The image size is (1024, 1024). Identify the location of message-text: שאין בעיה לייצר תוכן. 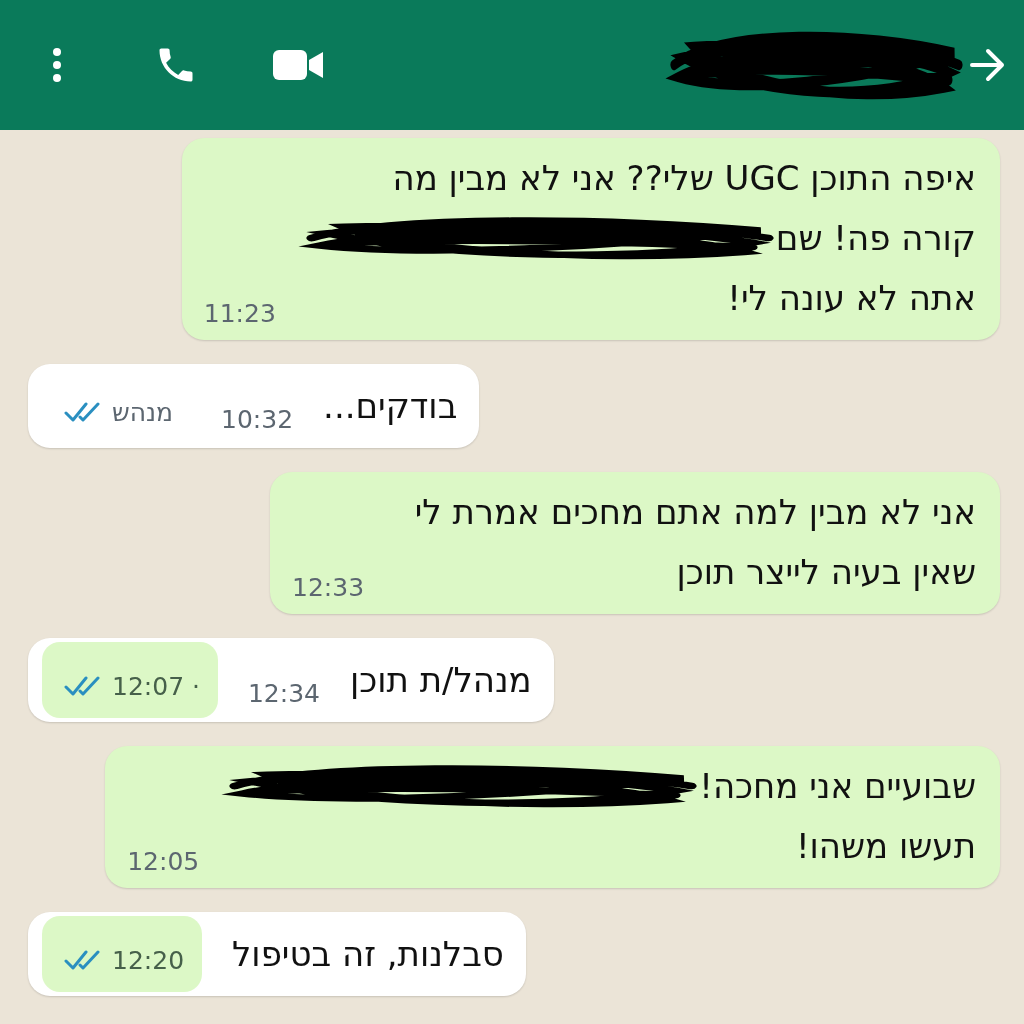
(826, 572).